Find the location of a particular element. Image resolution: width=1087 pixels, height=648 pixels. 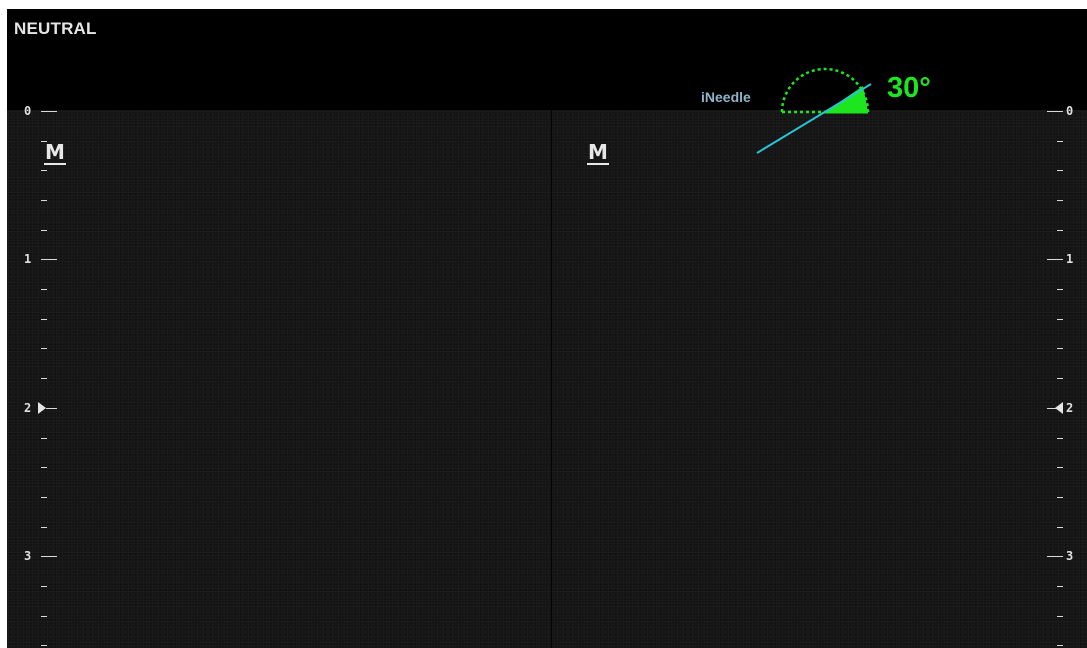

depth-label-left-3: 3 is located at coordinates (28, 556).